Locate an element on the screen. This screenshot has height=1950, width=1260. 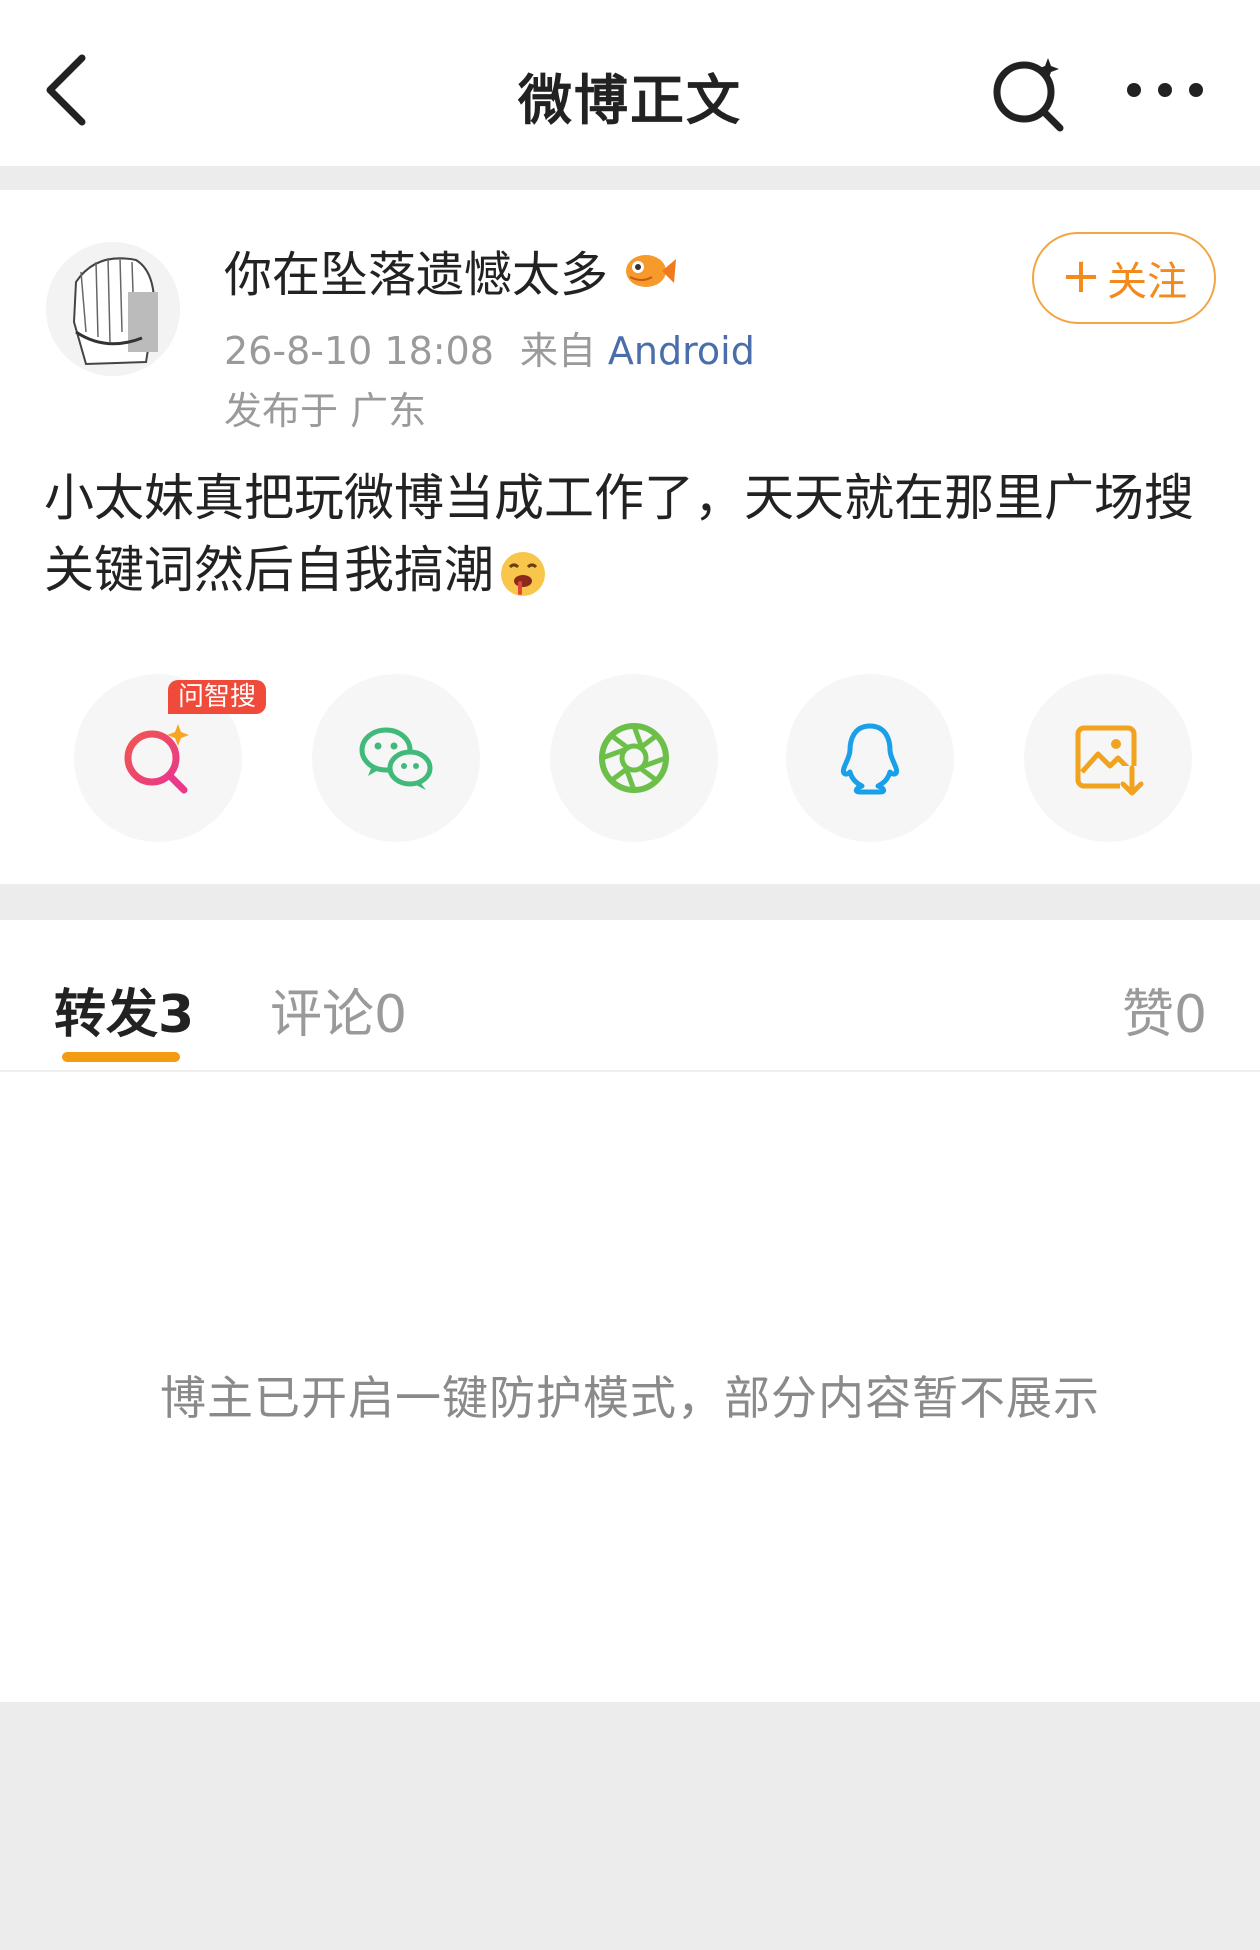
username: 你在坠落遗憾太多 is located at coordinates (416, 270).